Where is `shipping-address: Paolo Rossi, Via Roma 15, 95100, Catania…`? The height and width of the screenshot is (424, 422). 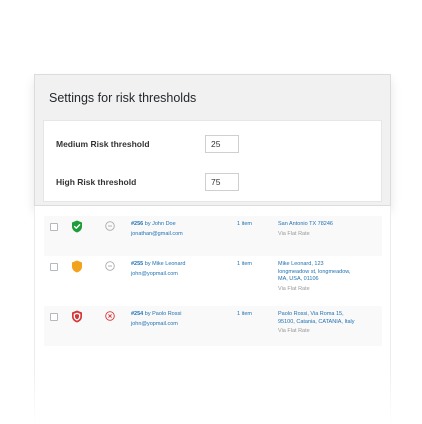 shipping-address: Paolo Rossi, Via Roma 15, 95100, Catania… is located at coordinates (316, 323).